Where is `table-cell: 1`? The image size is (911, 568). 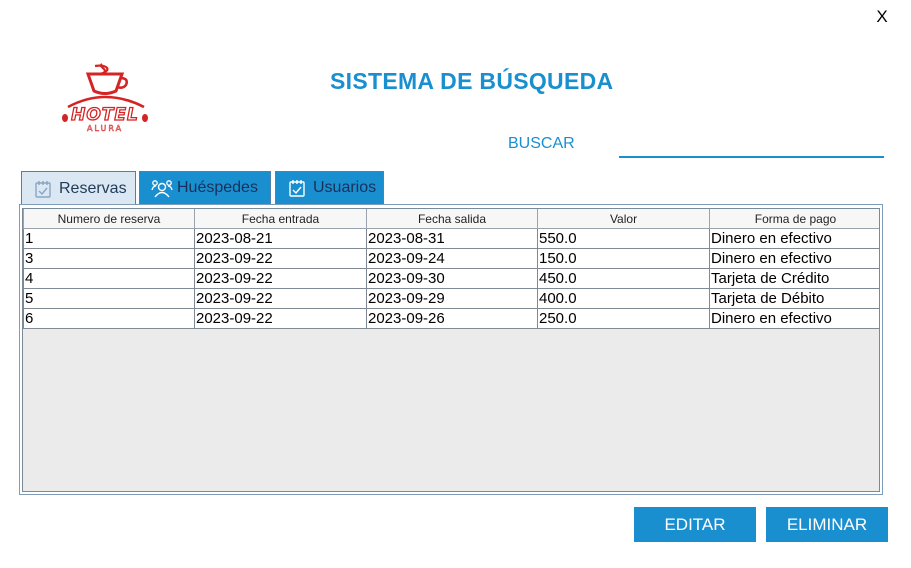
table-cell: 1 is located at coordinates (109, 238).